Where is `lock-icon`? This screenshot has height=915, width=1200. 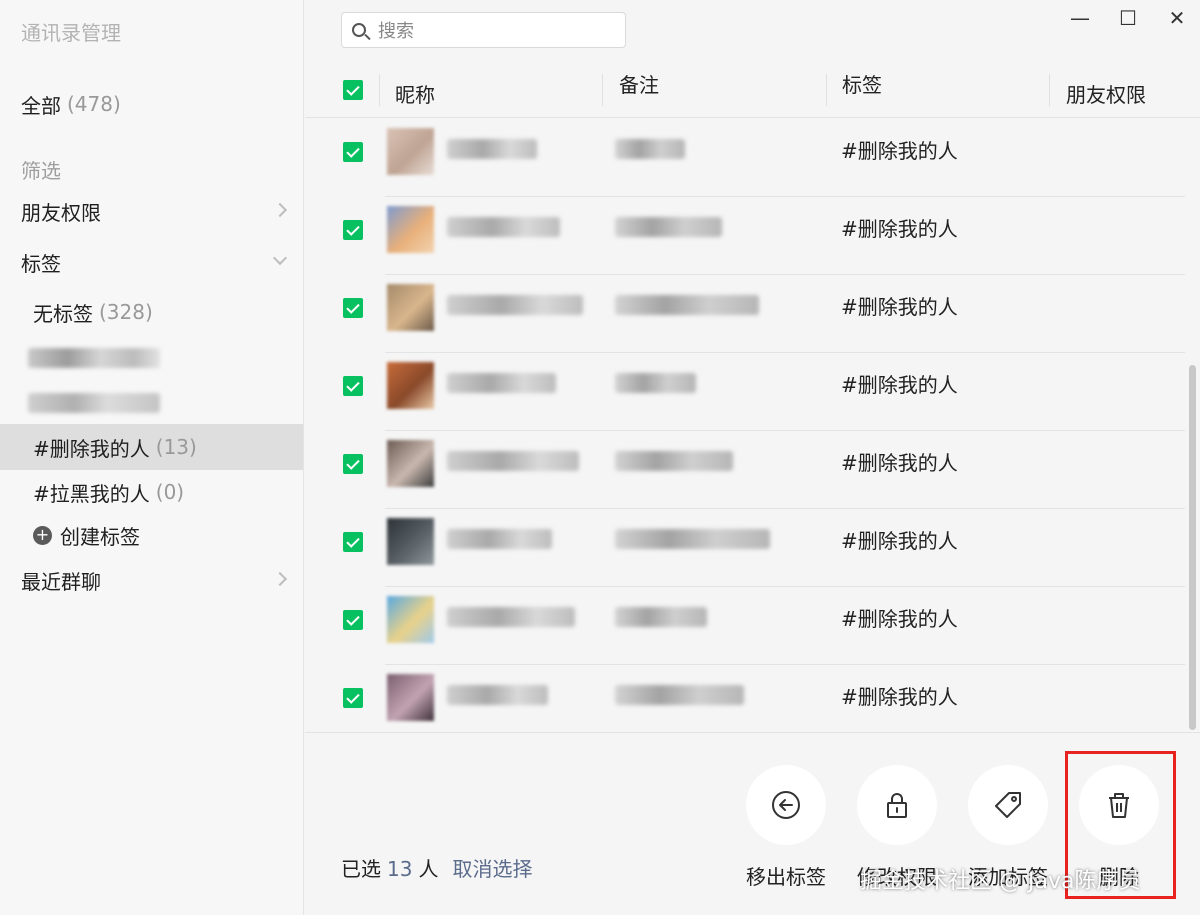
lock-icon is located at coordinates (897, 805).